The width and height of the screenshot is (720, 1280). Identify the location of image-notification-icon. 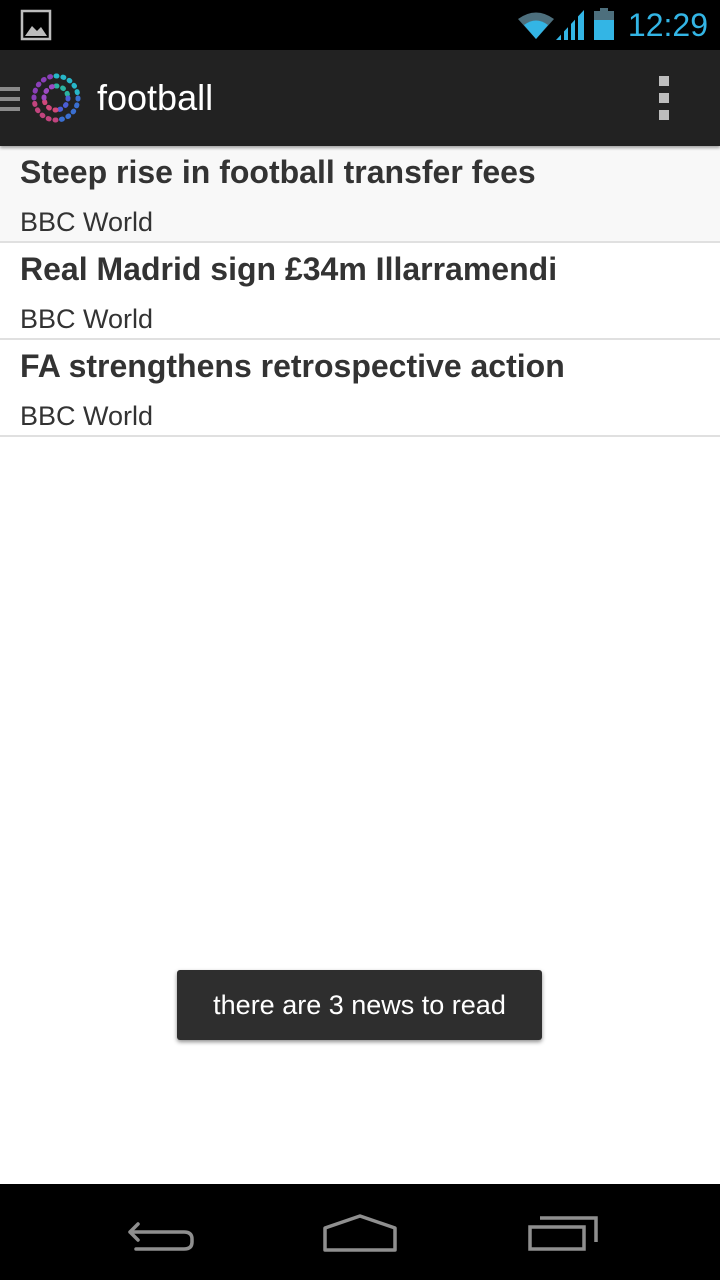
(36, 25).